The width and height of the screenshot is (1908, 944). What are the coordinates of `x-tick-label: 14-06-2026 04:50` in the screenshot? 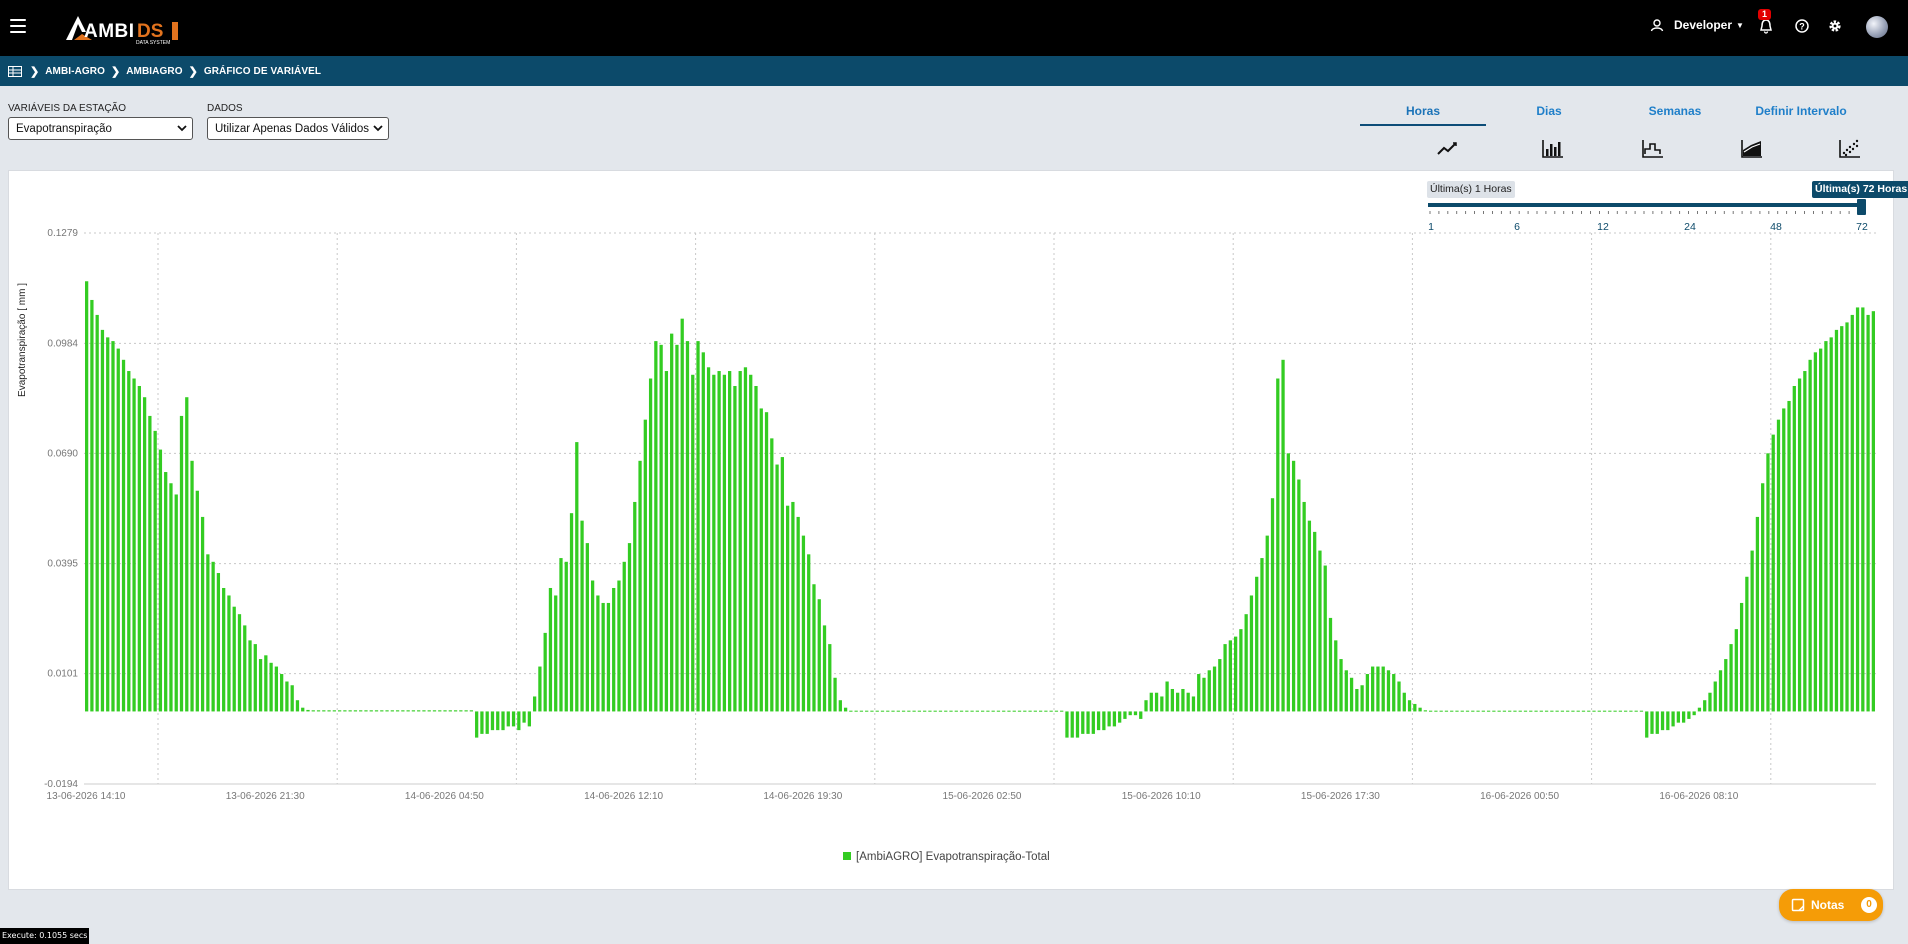 It's located at (444, 796).